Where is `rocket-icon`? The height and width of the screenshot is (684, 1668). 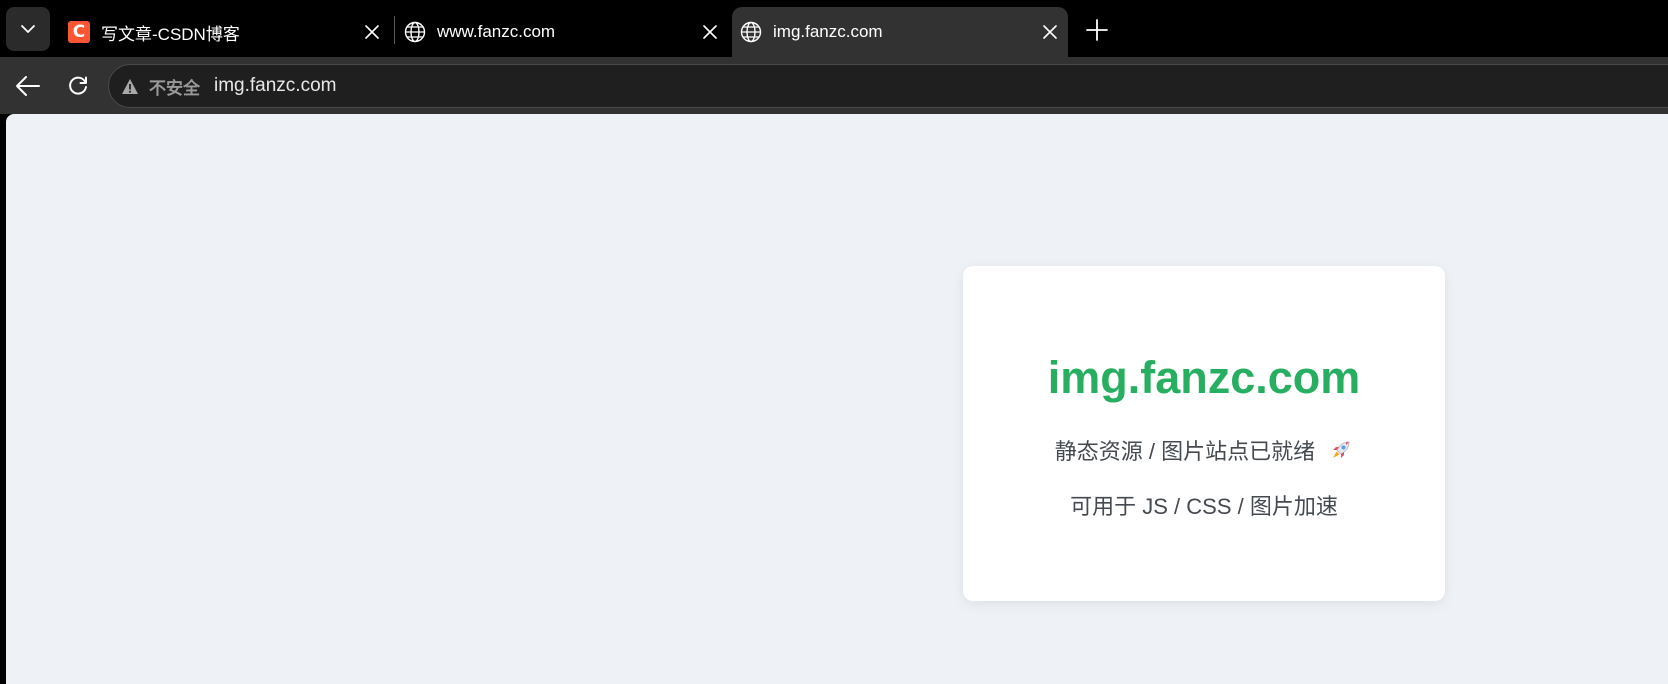
rocket-icon is located at coordinates (1341, 453).